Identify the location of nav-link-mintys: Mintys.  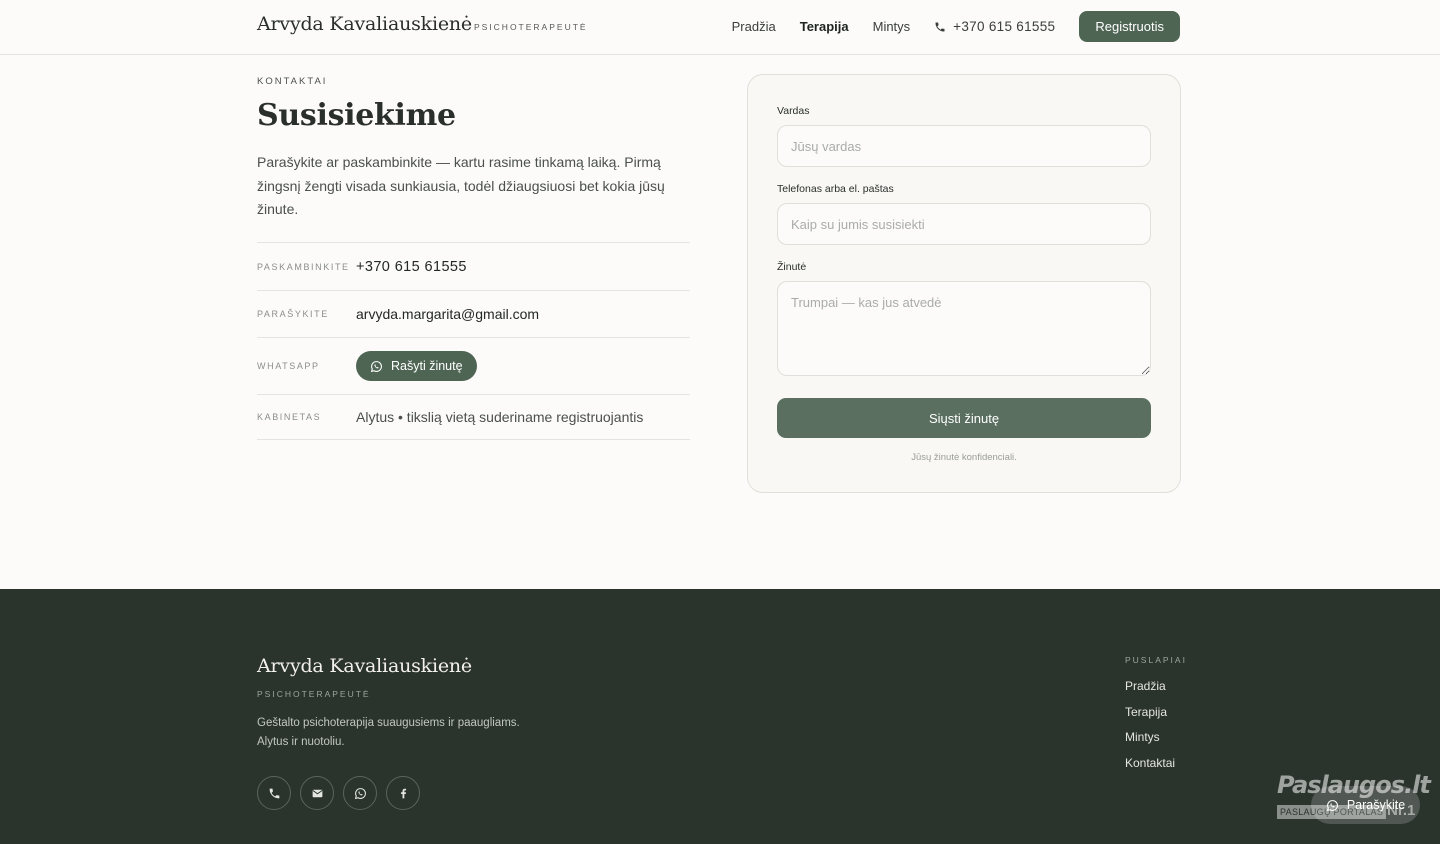
(892, 26).